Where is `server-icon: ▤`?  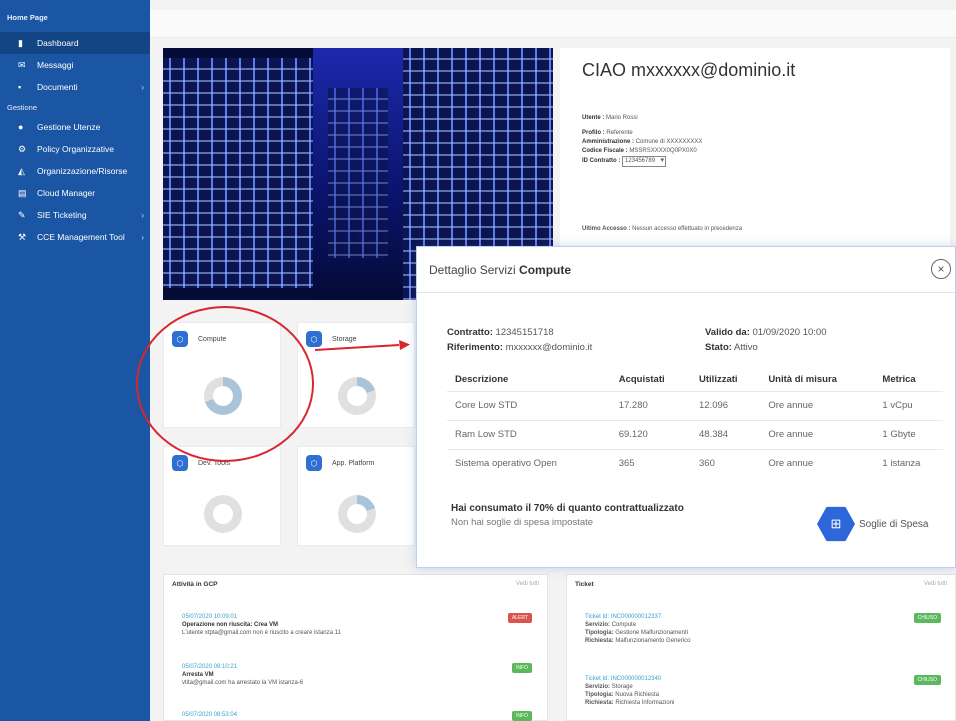 server-icon: ▤ is located at coordinates (22, 192).